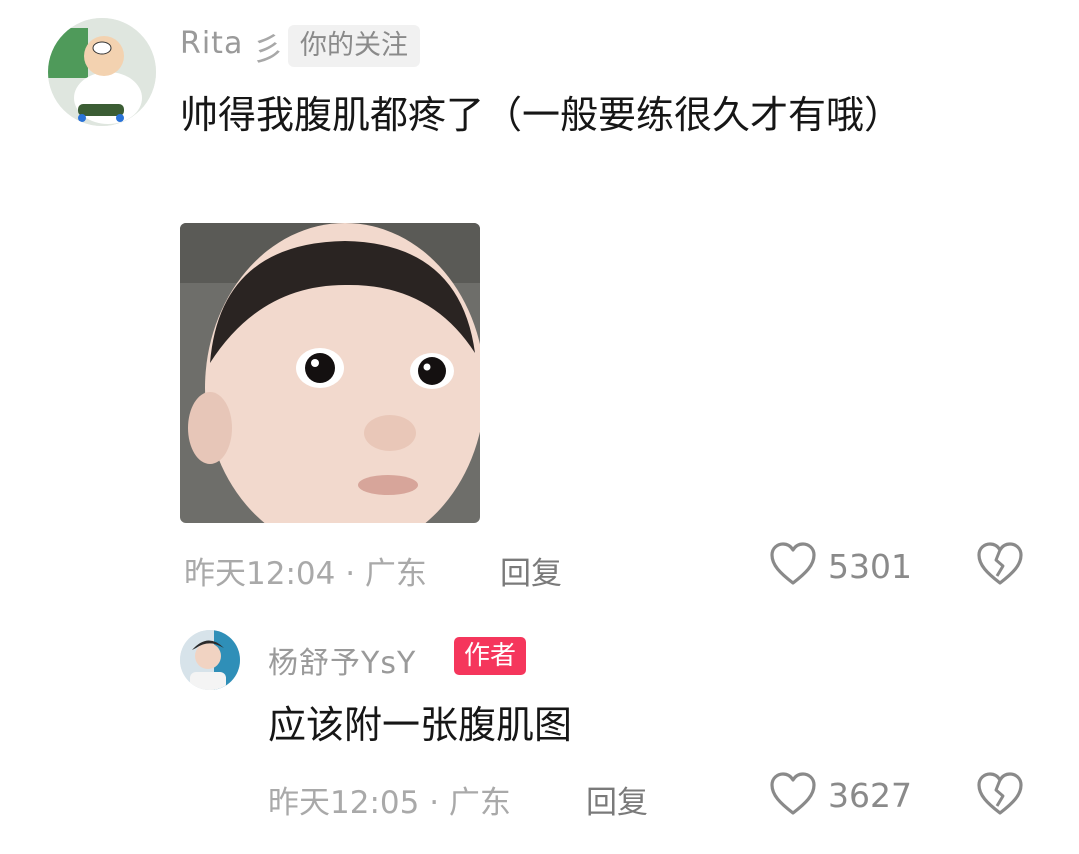 The width and height of the screenshot is (1079, 854). What do you see at coordinates (490, 656) in the screenshot?
I see `author-tag: 作者` at bounding box center [490, 656].